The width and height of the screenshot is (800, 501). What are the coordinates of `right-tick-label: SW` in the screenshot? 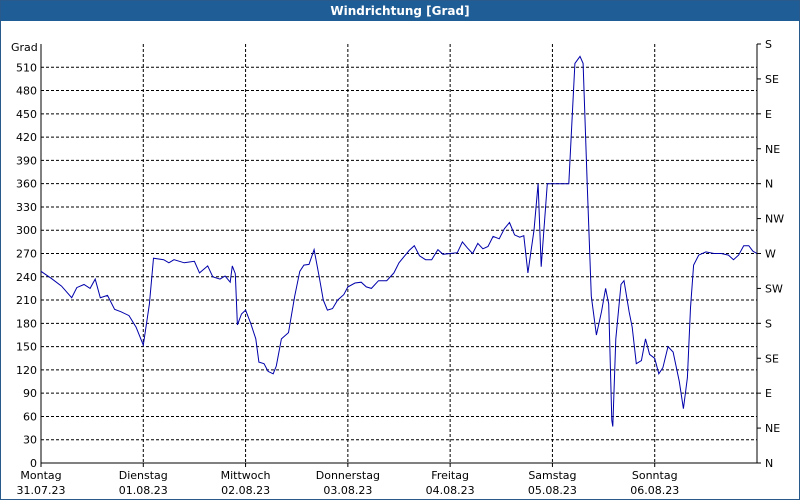 It's located at (774, 288).